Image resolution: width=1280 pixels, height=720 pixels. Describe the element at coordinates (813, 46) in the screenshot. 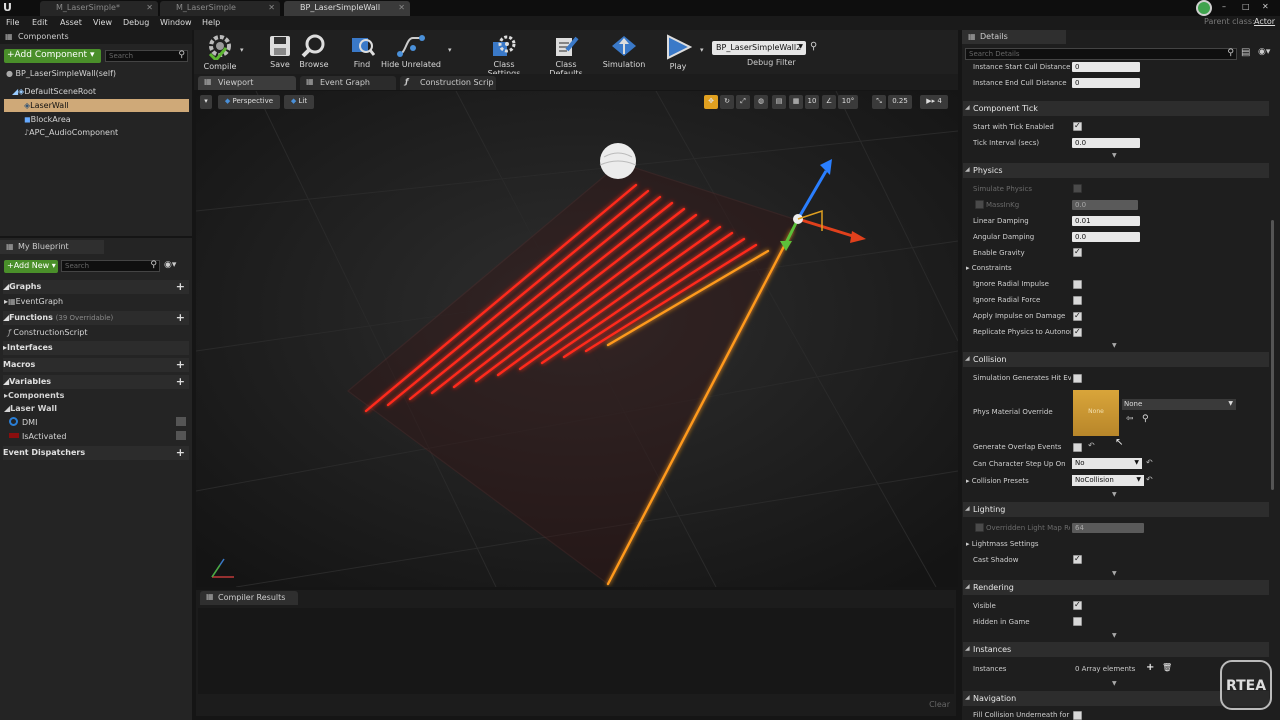

I see `debug-search-icon: ⚲` at that location.